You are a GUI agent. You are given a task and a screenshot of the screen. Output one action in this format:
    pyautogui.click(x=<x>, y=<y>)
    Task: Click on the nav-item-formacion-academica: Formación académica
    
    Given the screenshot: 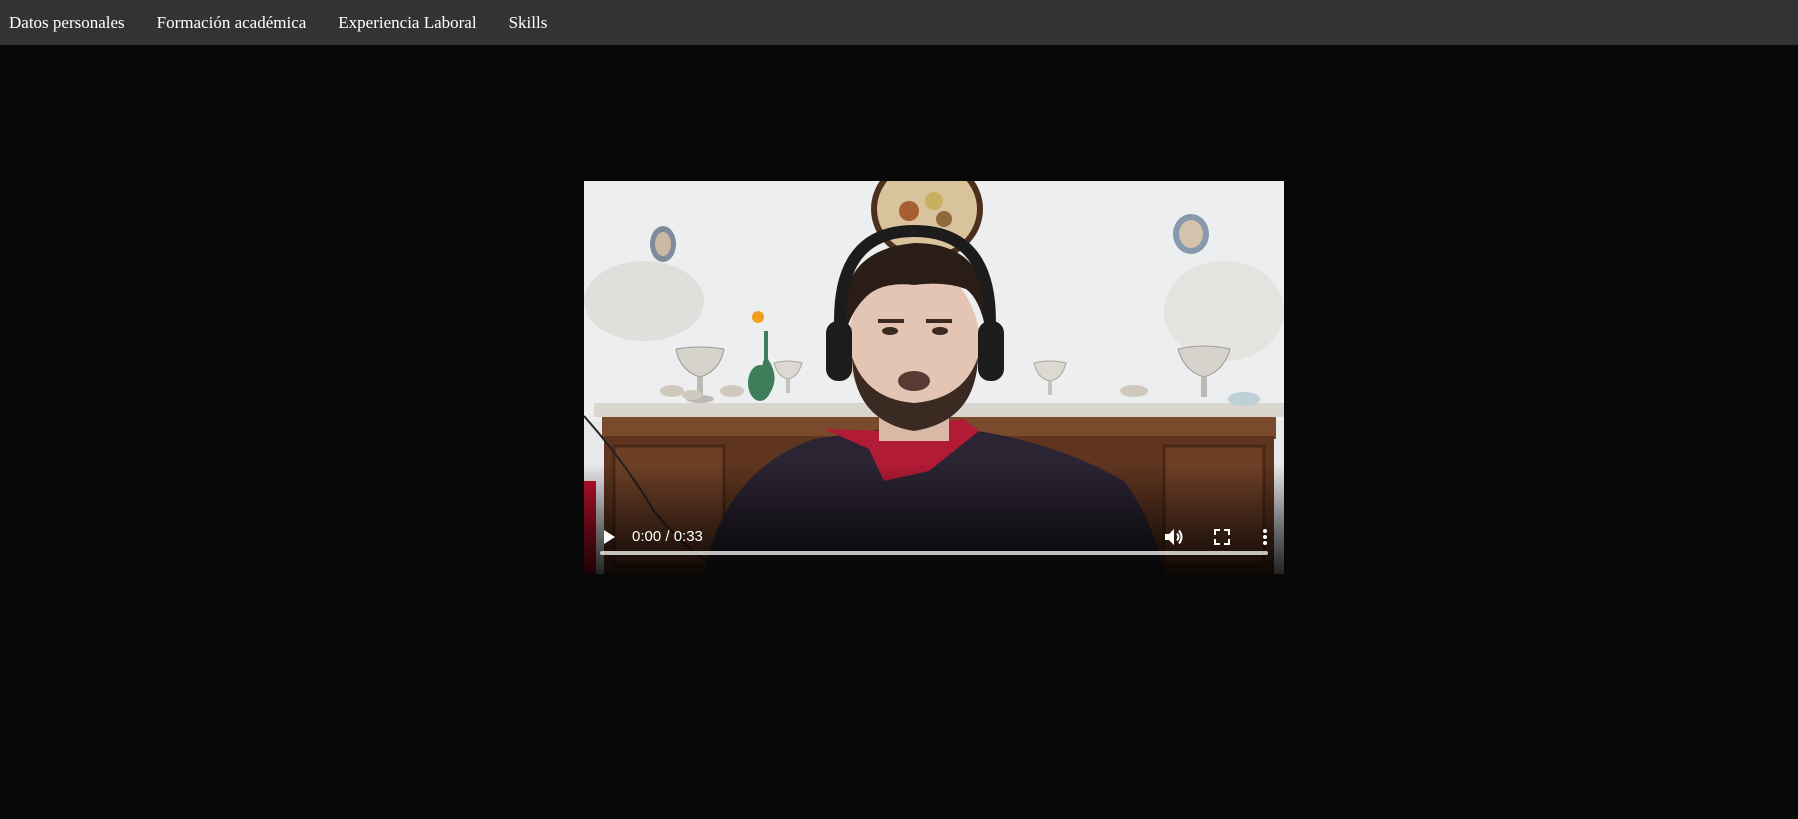 What is the action you would take?
    pyautogui.click(x=232, y=22)
    